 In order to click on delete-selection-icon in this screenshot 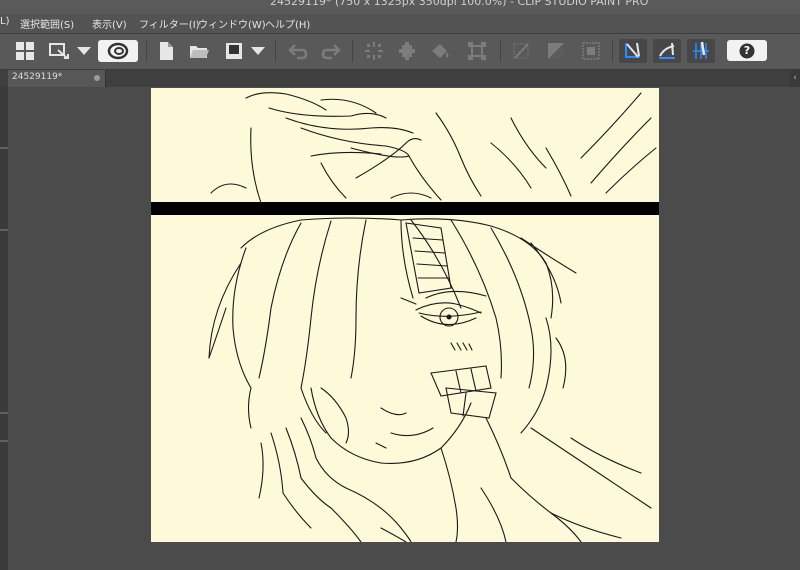, I will do `click(521, 51)`.